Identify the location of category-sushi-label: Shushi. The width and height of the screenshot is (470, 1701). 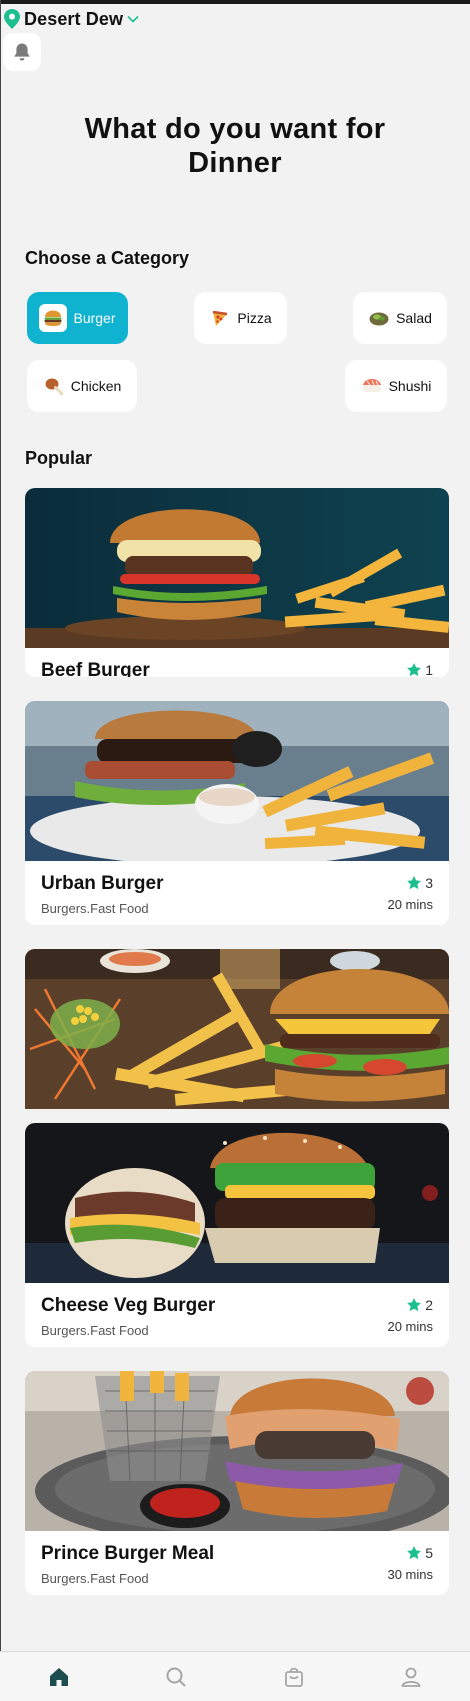
(410, 386).